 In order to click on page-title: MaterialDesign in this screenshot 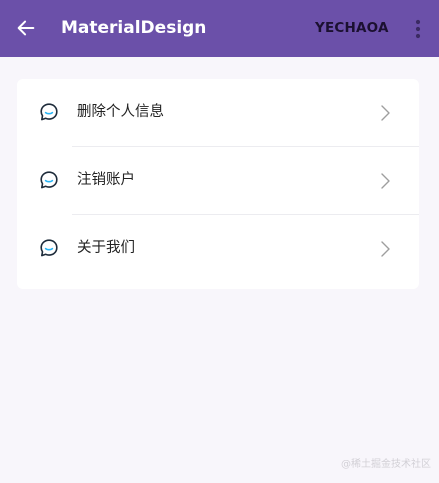, I will do `click(134, 28)`.